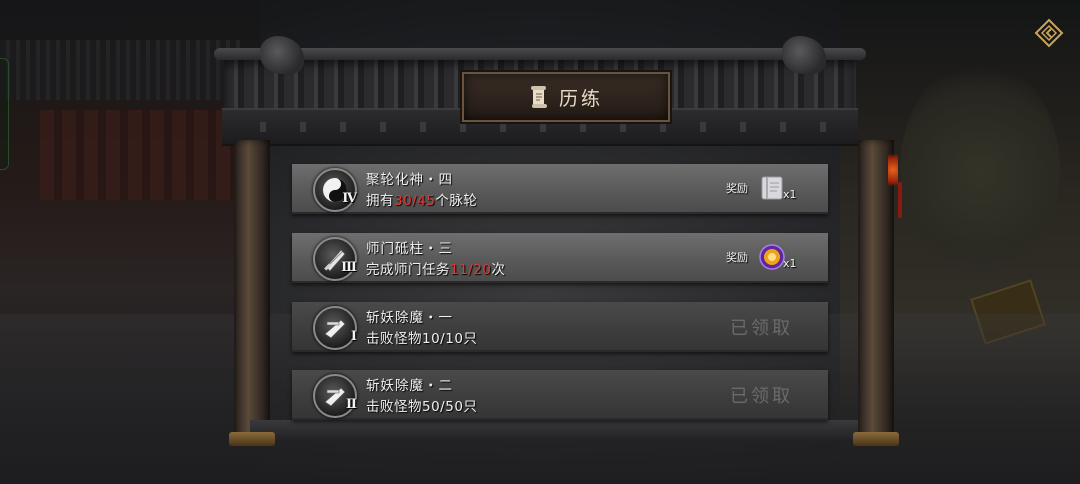 The width and height of the screenshot is (1080, 484). Describe the element at coordinates (140, 155) in the screenshot. I see `background-wall` at that location.